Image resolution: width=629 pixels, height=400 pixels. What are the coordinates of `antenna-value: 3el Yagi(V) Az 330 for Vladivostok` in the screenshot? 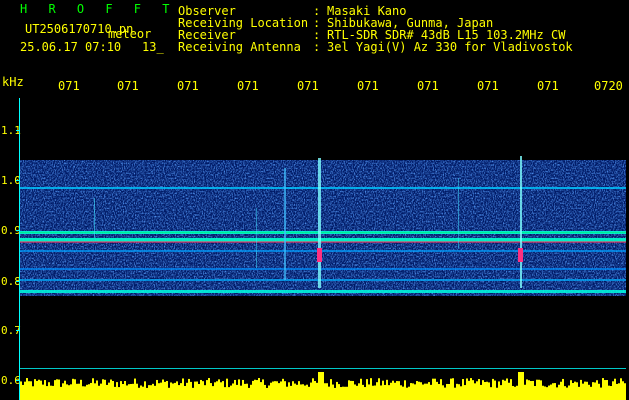 It's located at (450, 47).